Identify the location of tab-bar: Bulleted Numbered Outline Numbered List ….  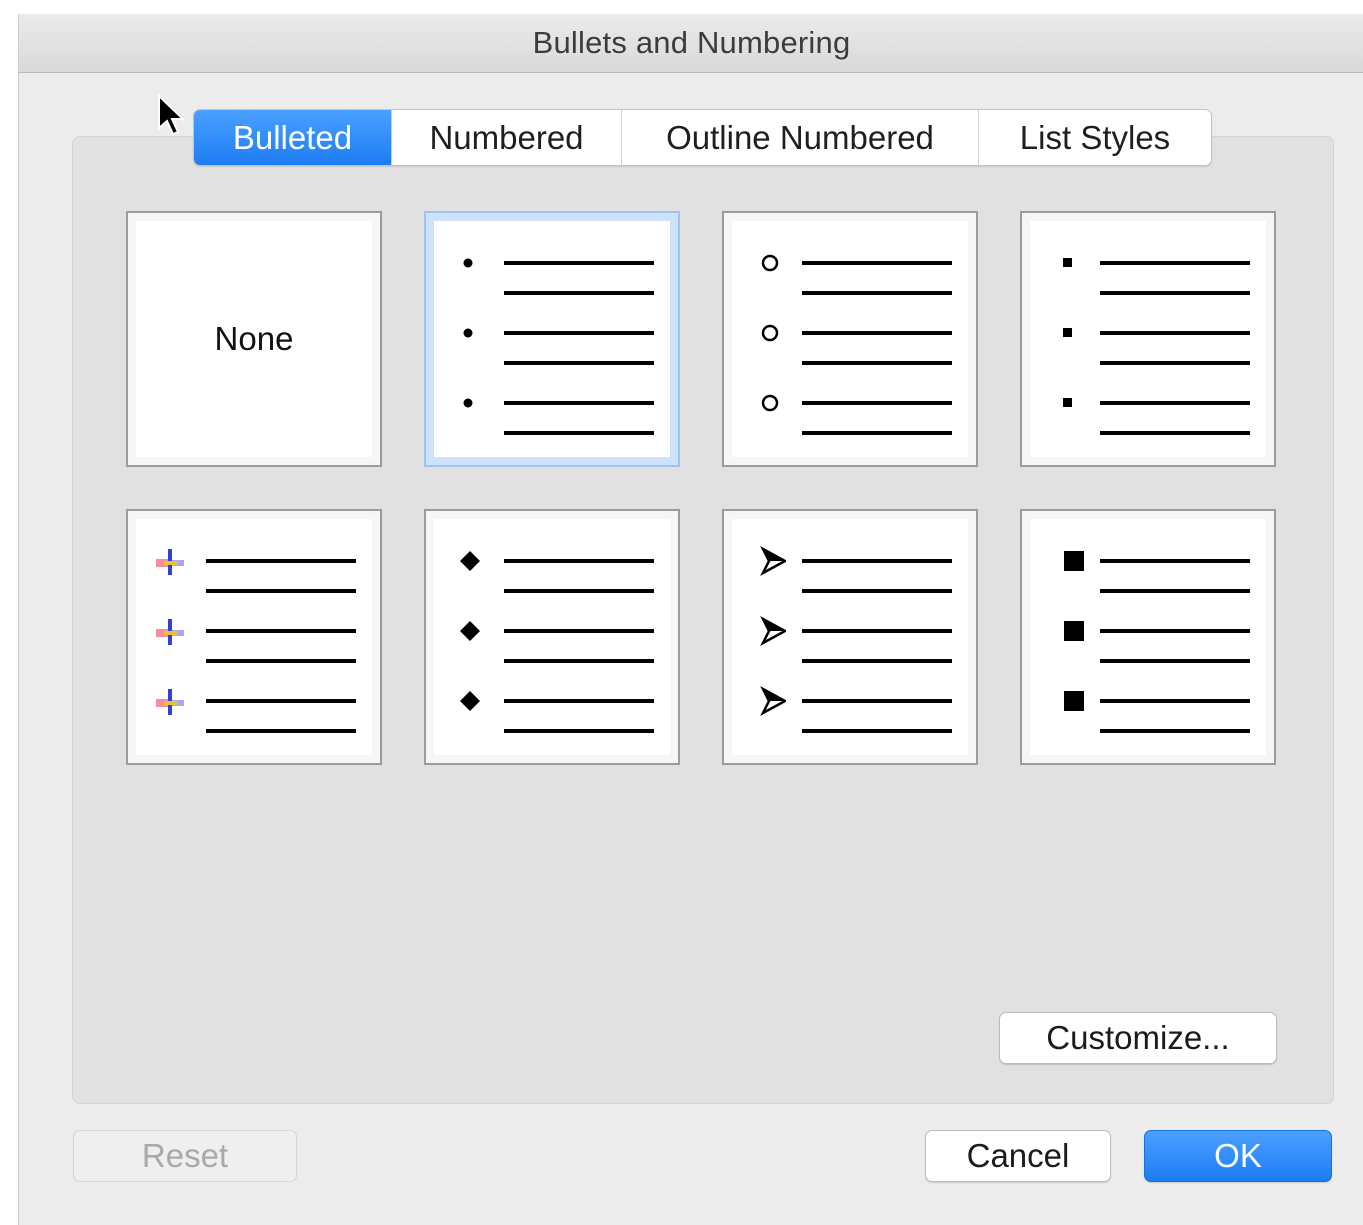
(702, 137).